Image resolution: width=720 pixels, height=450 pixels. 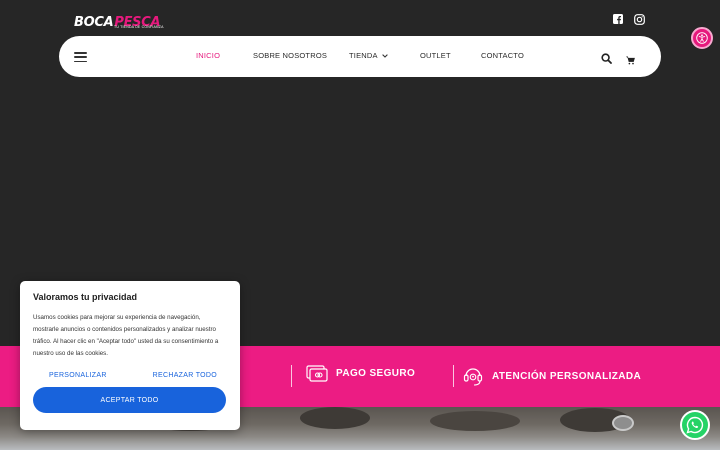 I want to click on nav-item-contacto: CONTACTO, so click(x=502, y=55).